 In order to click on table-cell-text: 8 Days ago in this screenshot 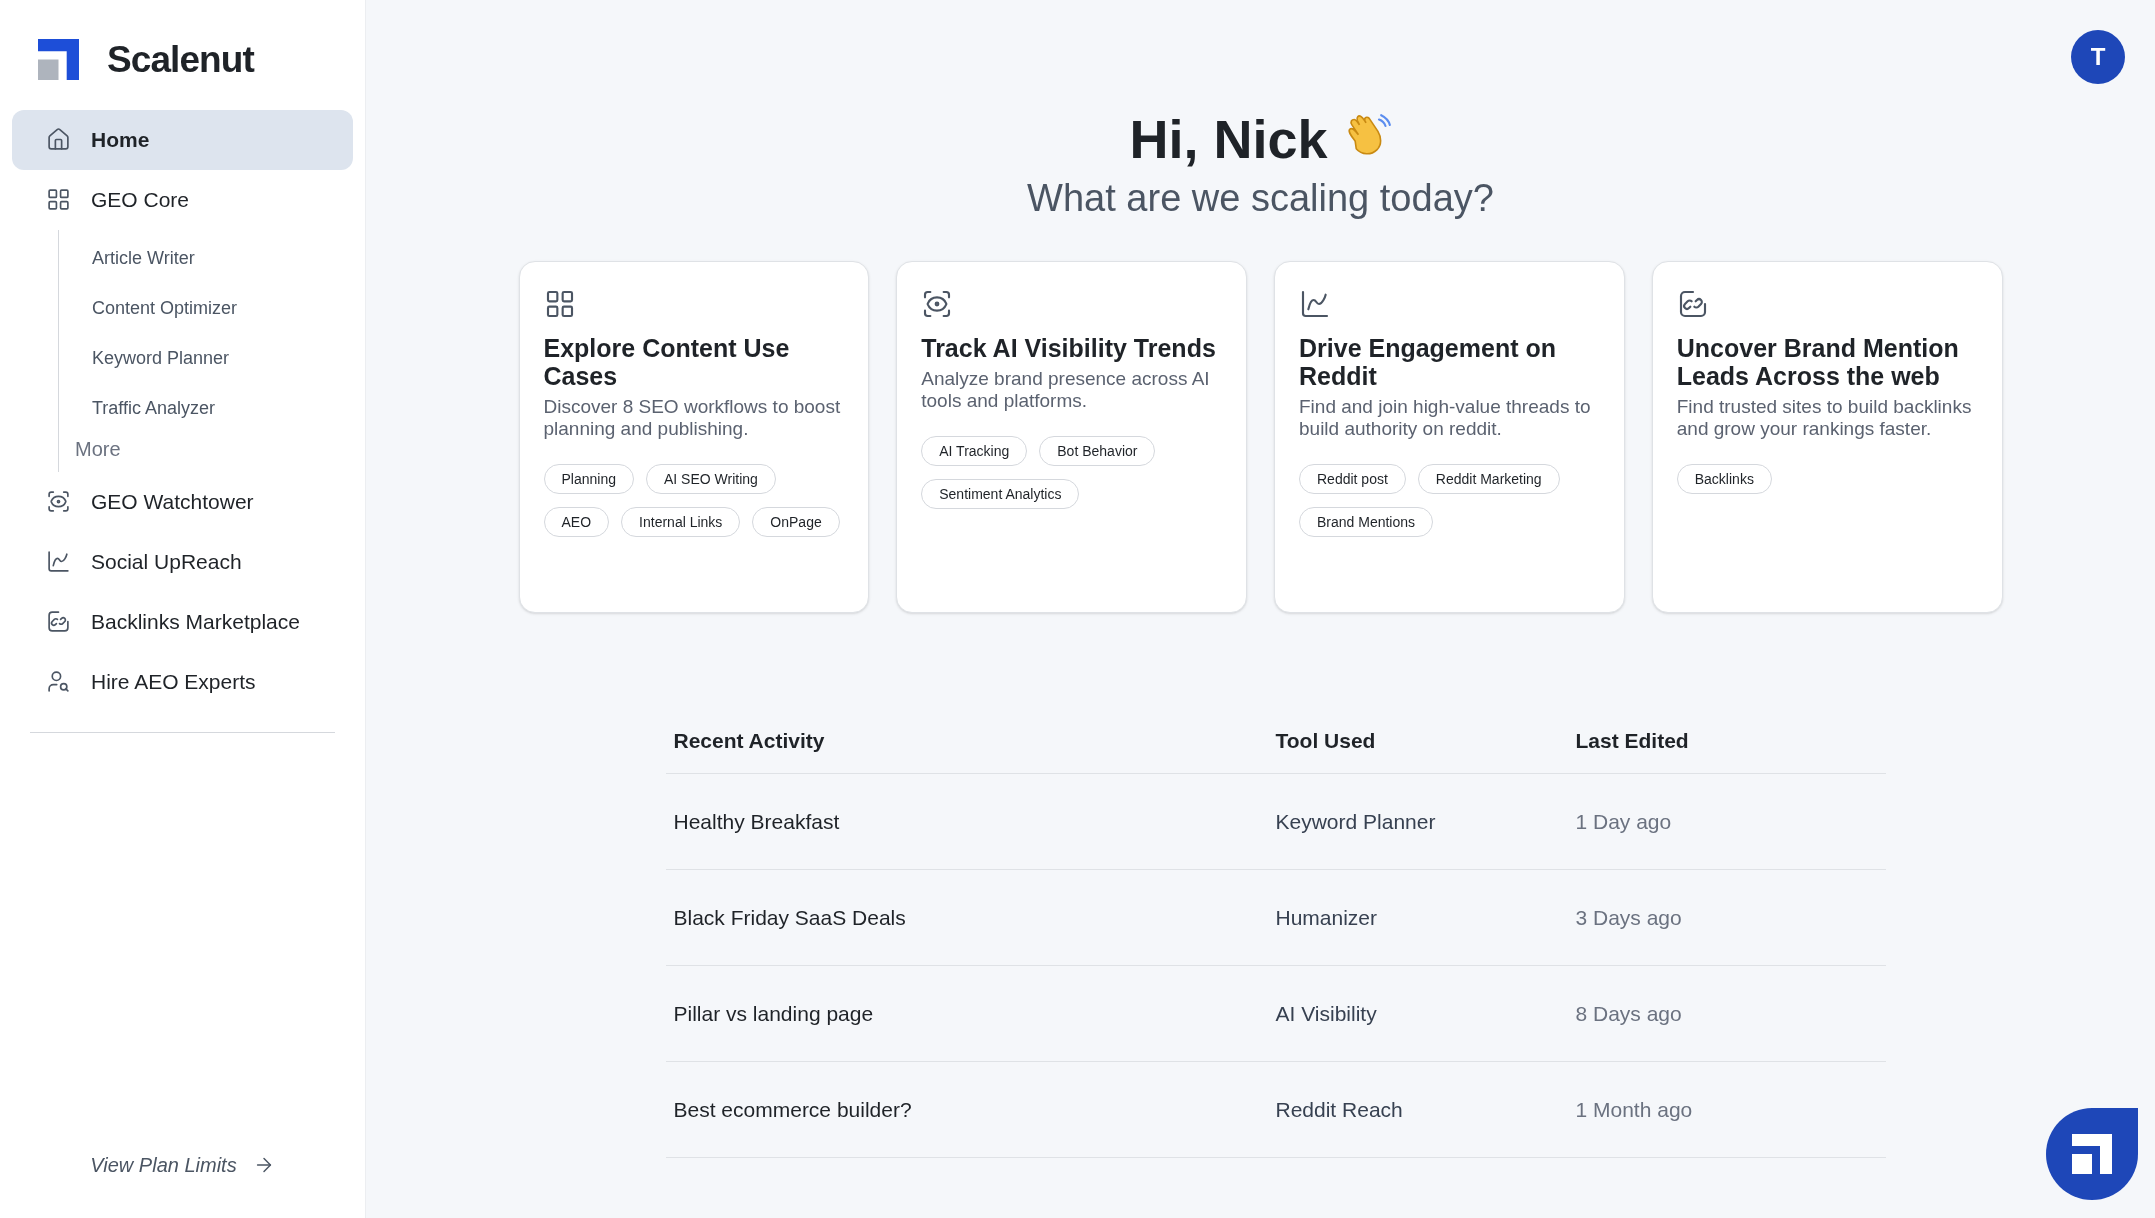, I will do `click(1629, 1013)`.